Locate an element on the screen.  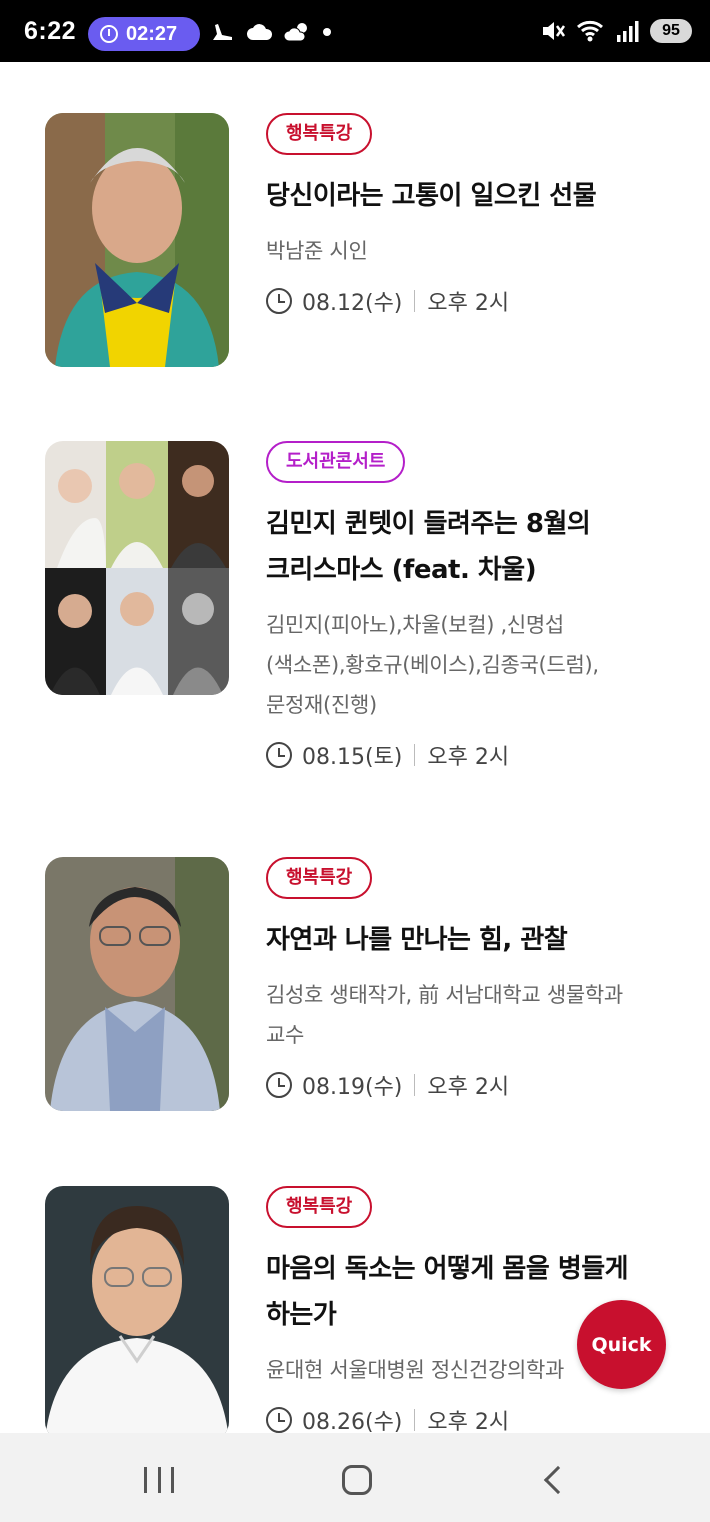
alarm-chip: 02:27 is located at coordinates (144, 34).